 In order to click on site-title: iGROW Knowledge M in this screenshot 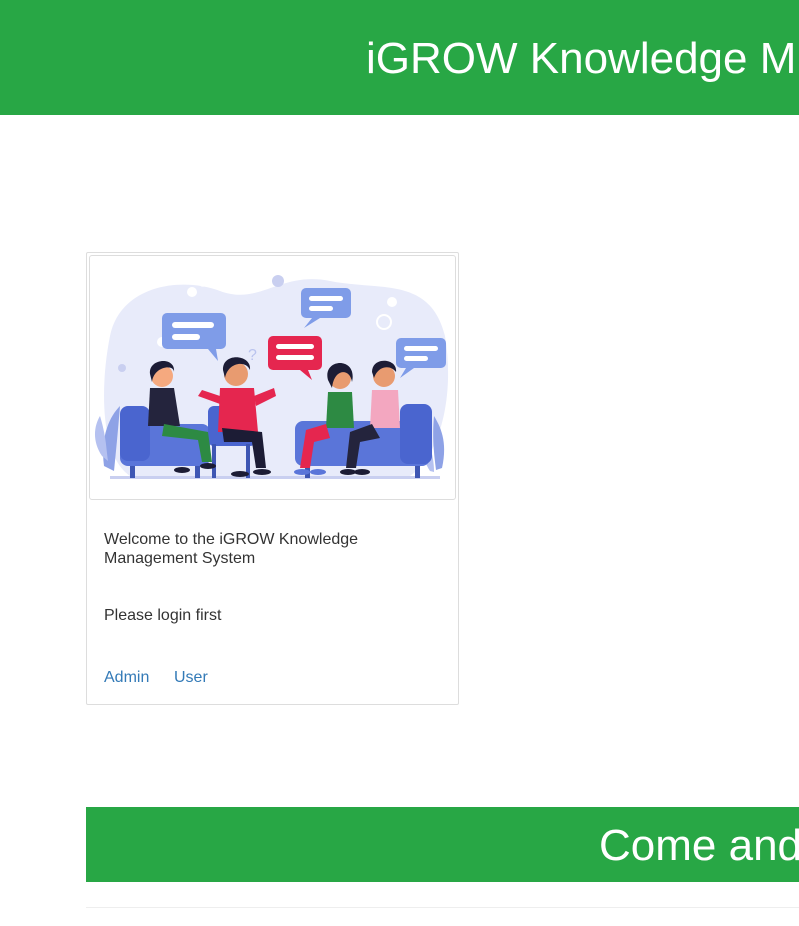, I will do `click(581, 58)`.